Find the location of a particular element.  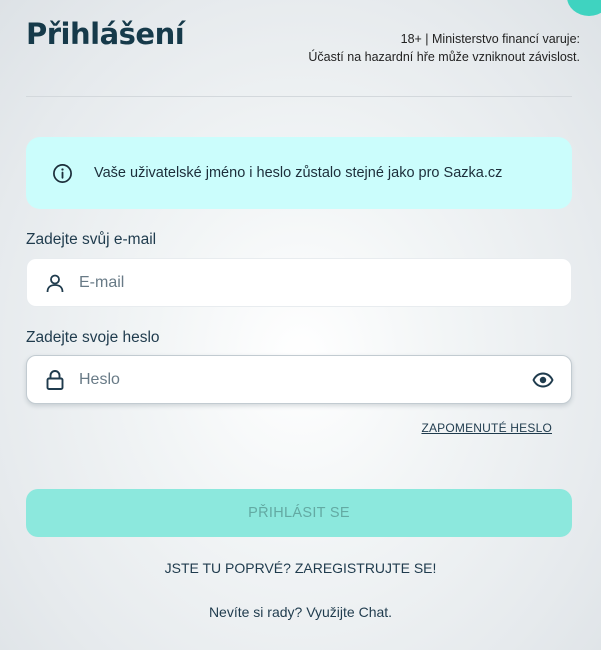

email-field-wrapper is located at coordinates (299, 282).